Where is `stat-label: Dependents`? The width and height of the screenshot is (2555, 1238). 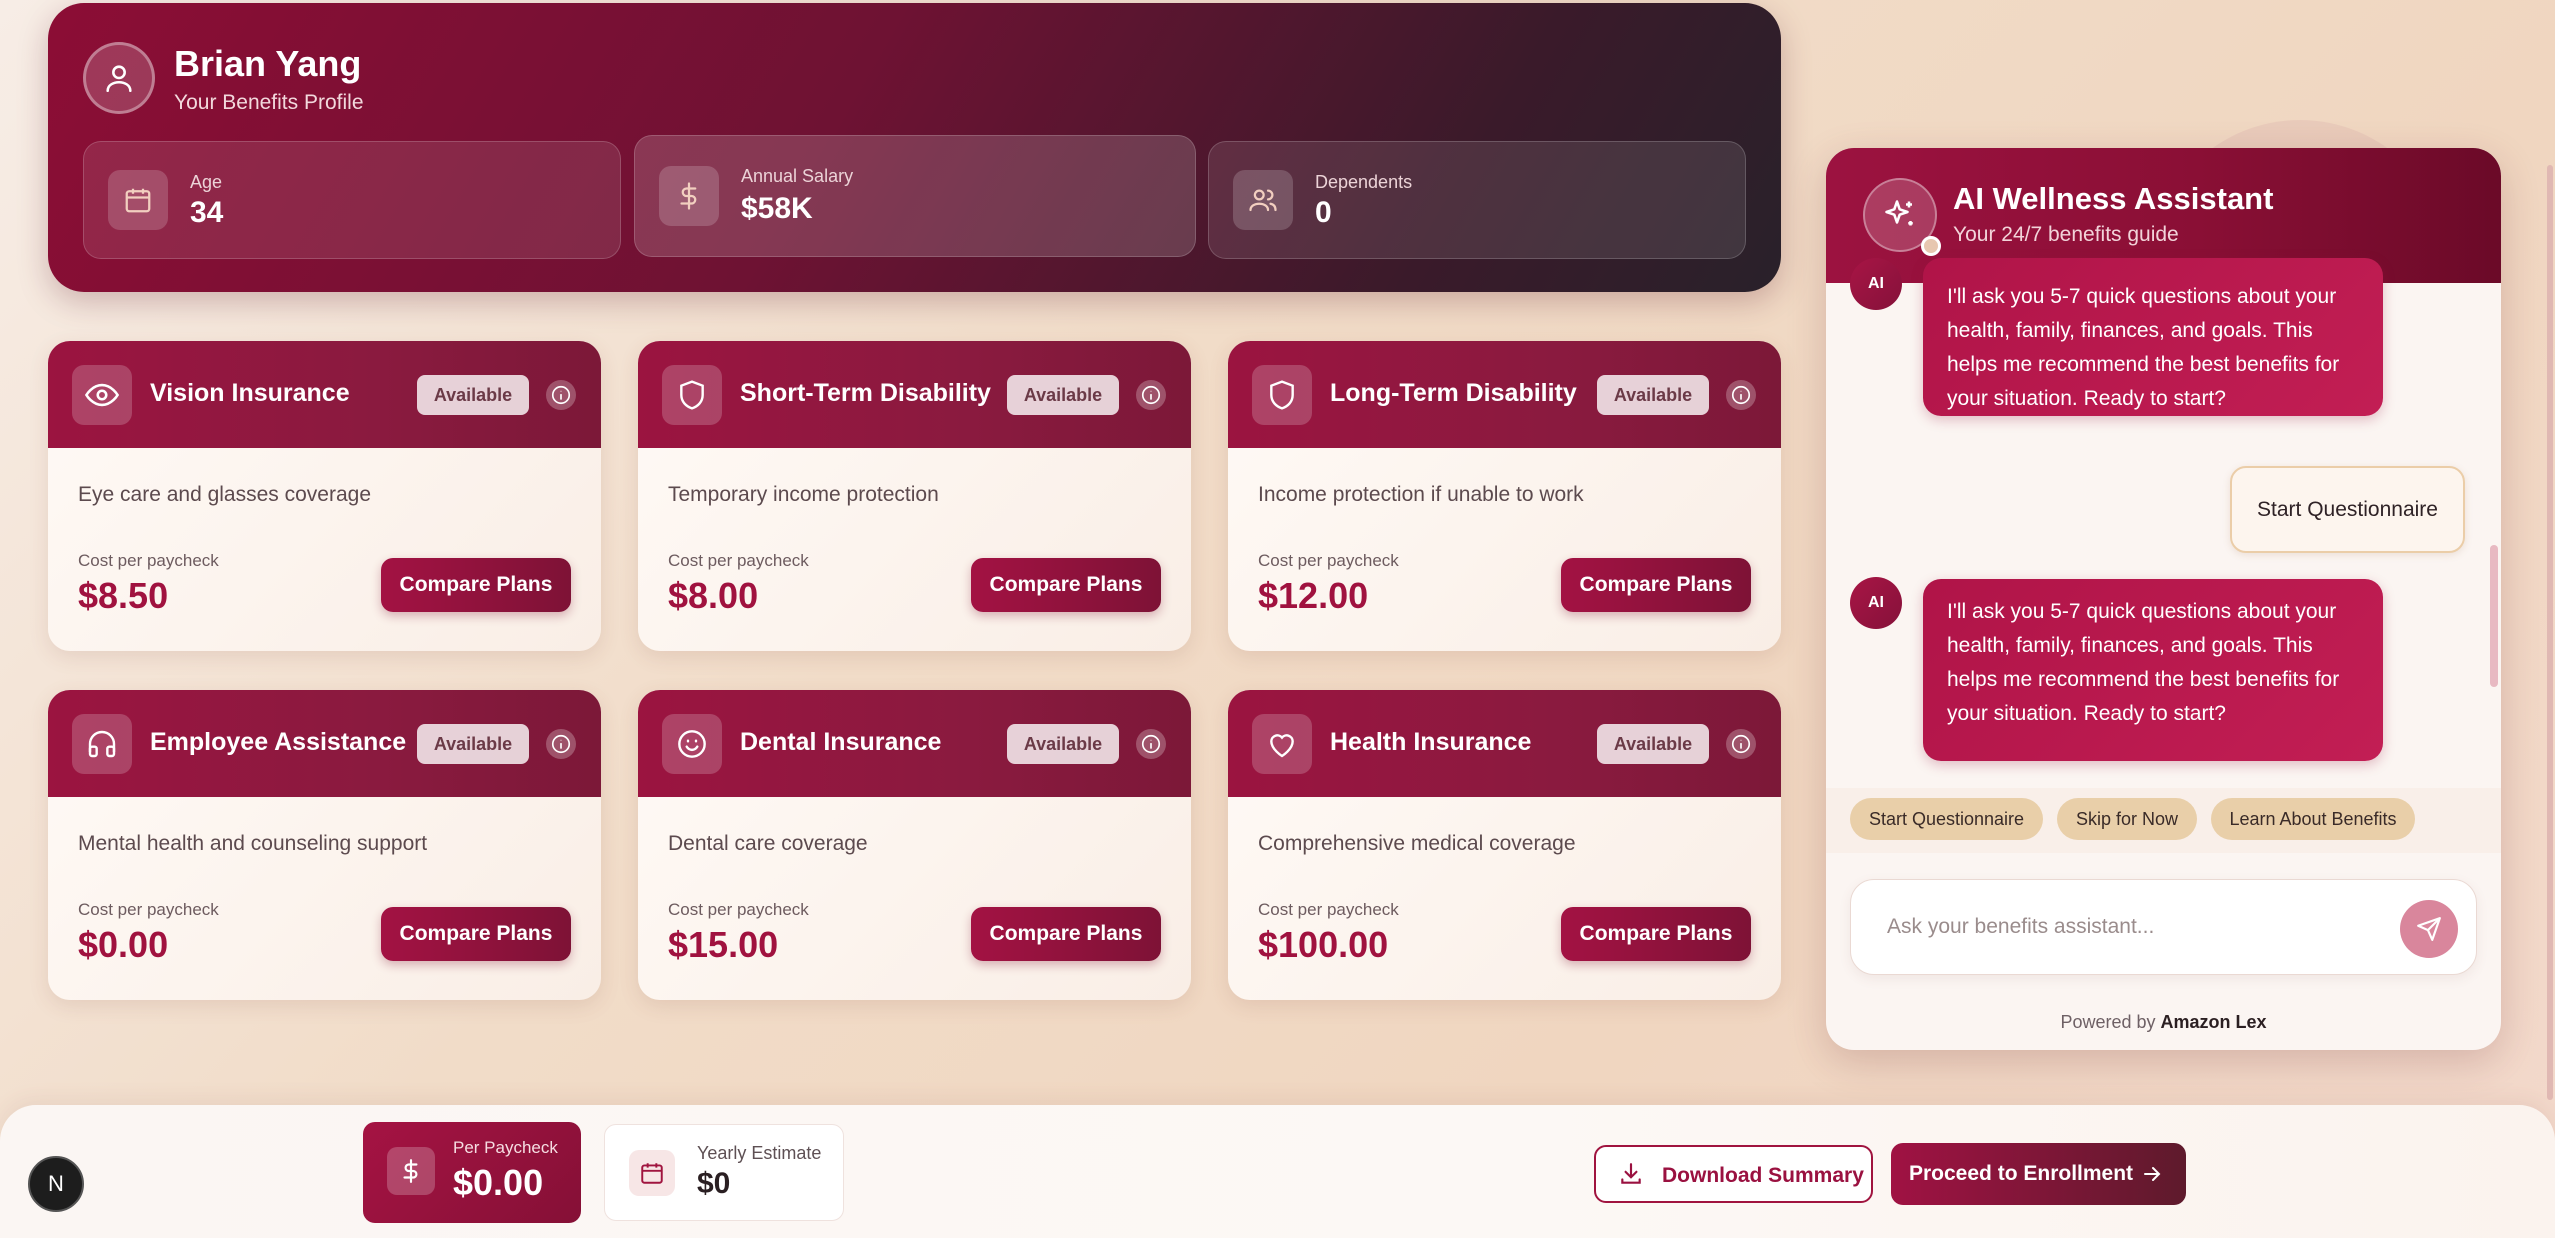
stat-label: Dependents is located at coordinates (1364, 182).